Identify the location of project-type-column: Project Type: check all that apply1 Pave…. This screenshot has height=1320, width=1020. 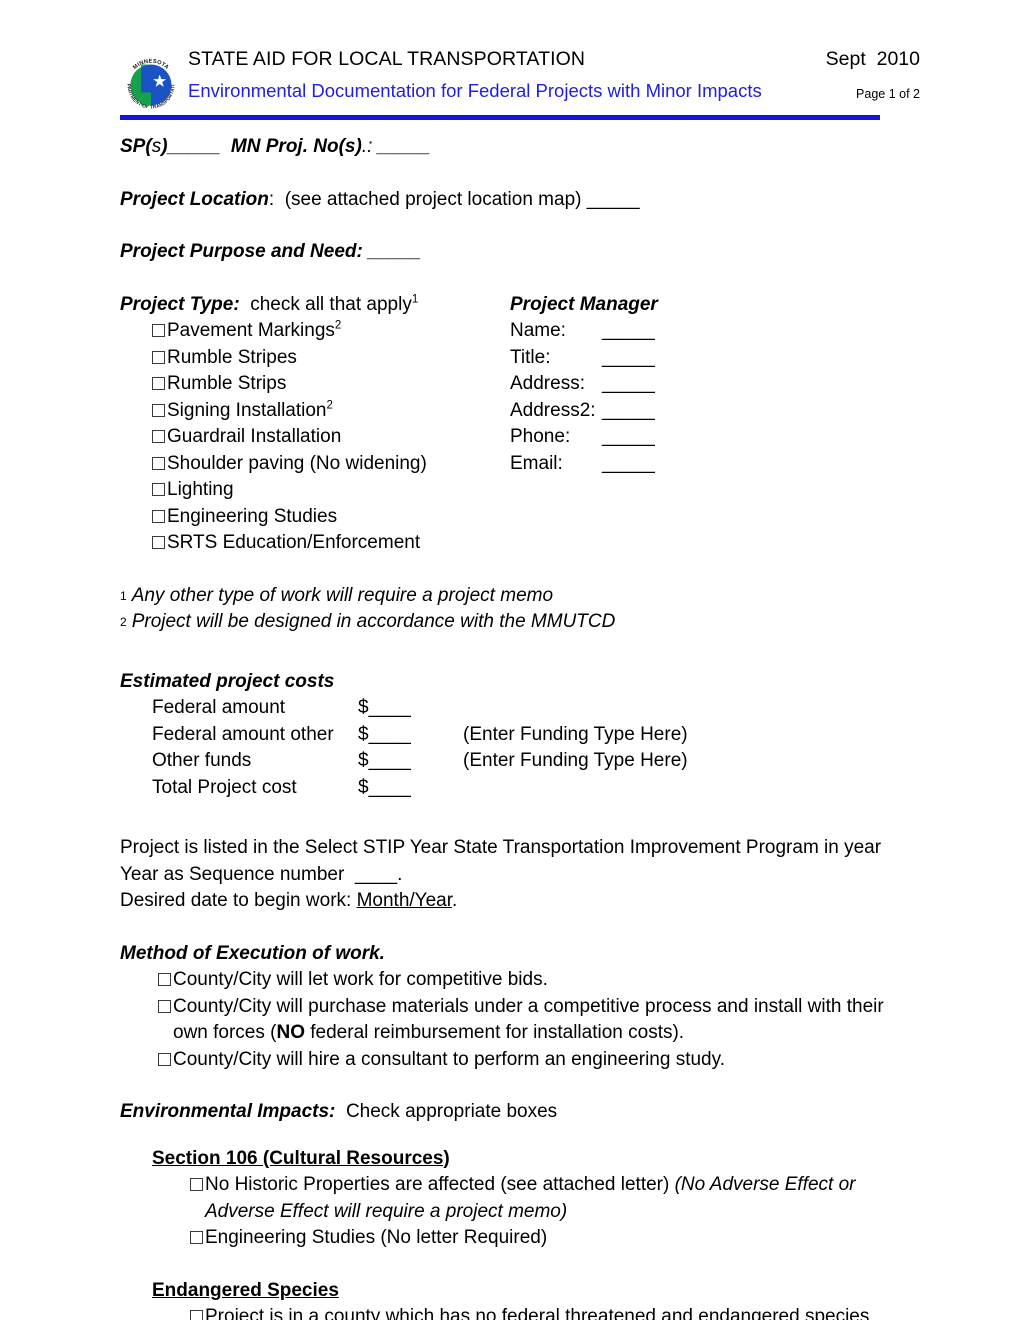
(315, 424).